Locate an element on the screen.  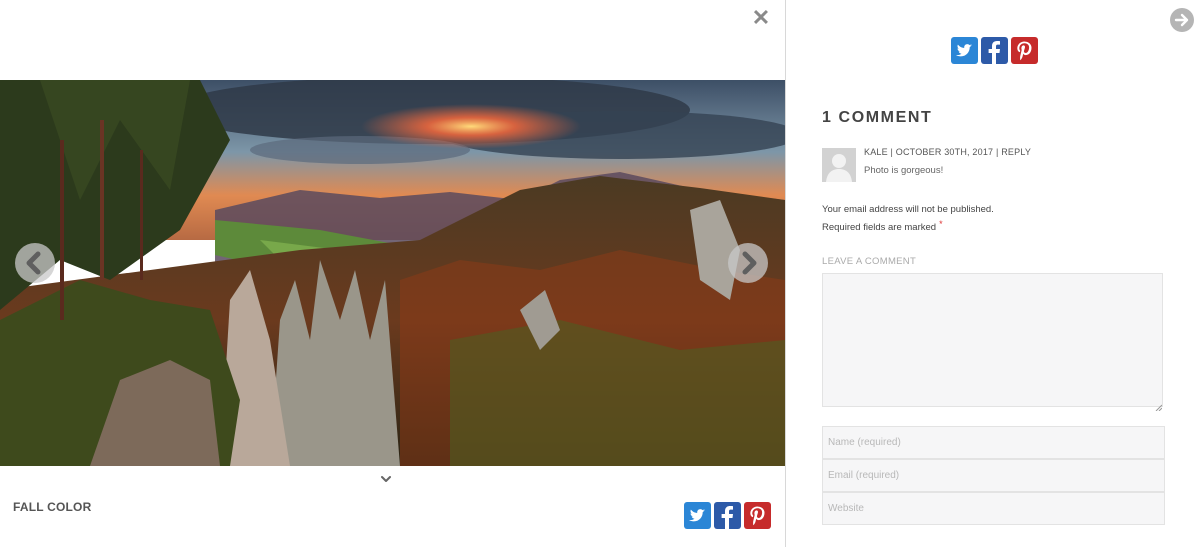
comment-date: OCTOBER 30TH, 2017 is located at coordinates (944, 152).